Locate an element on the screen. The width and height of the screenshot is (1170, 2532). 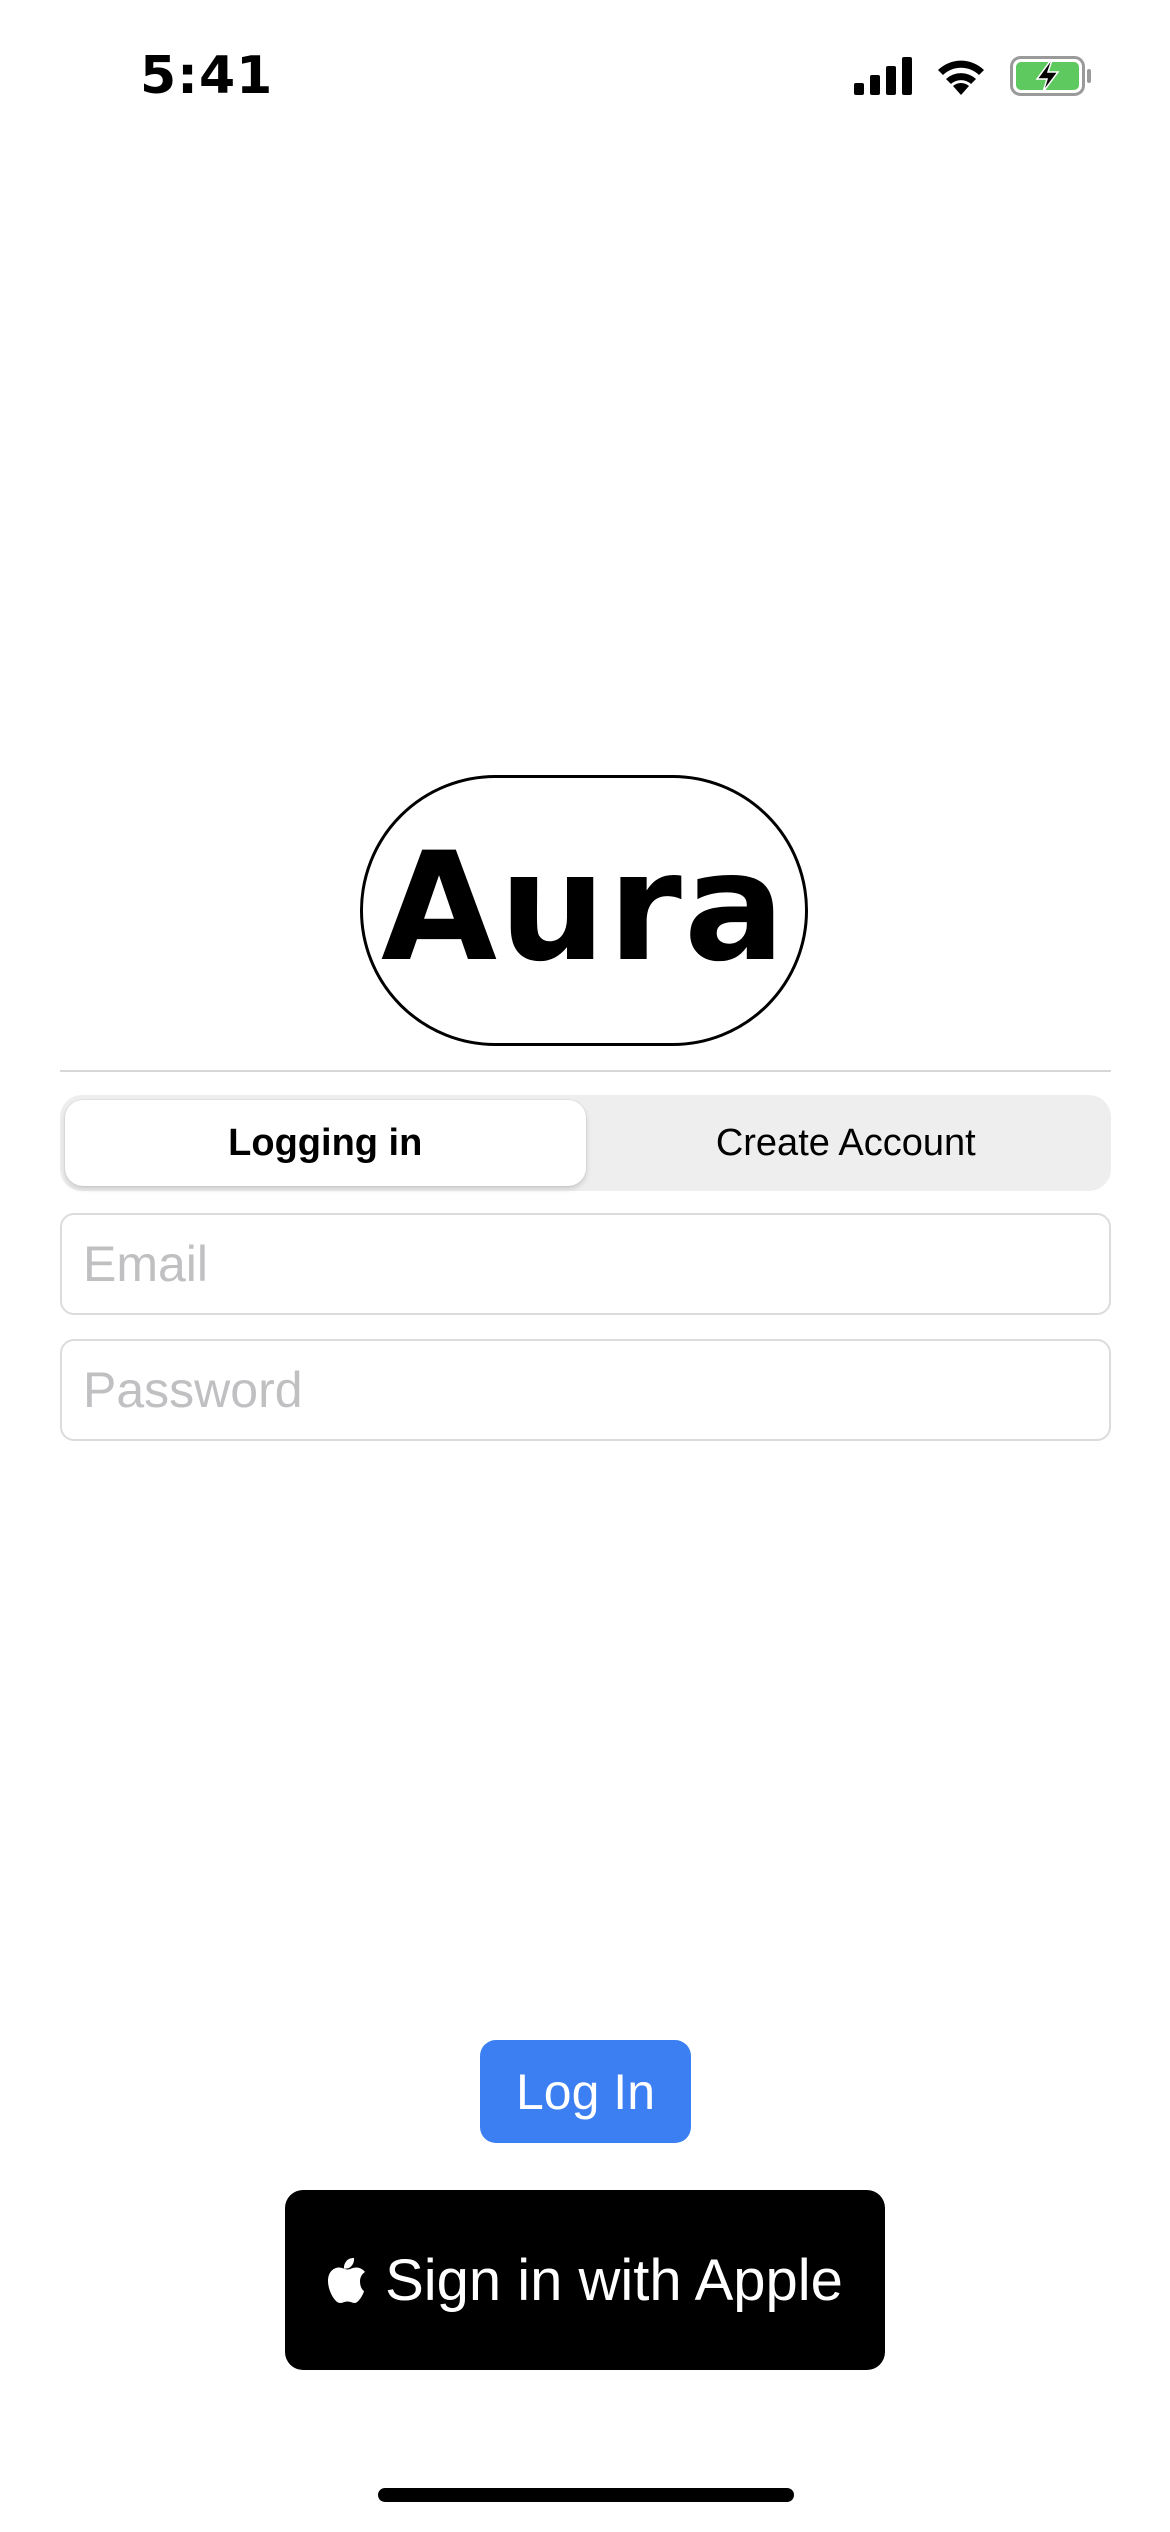
status-bar: 5:41 is located at coordinates (585, 75).